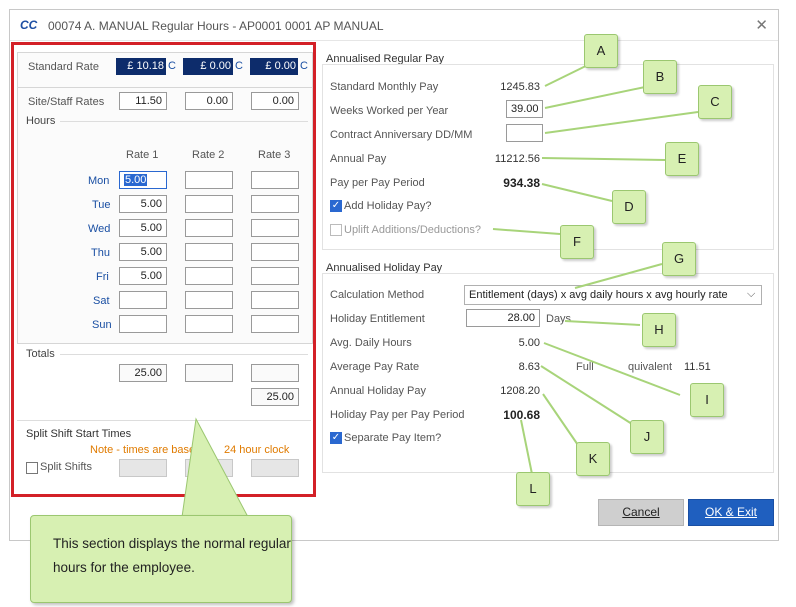 The image size is (796, 607). What do you see at coordinates (715, 102) in the screenshot?
I see `callout-c: C` at bounding box center [715, 102].